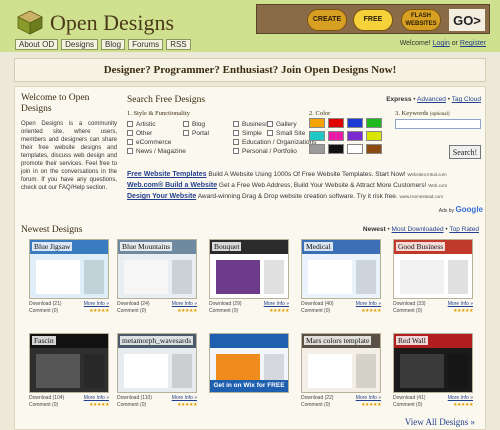  I want to click on sort-tab-newest: Newest, so click(374, 229).